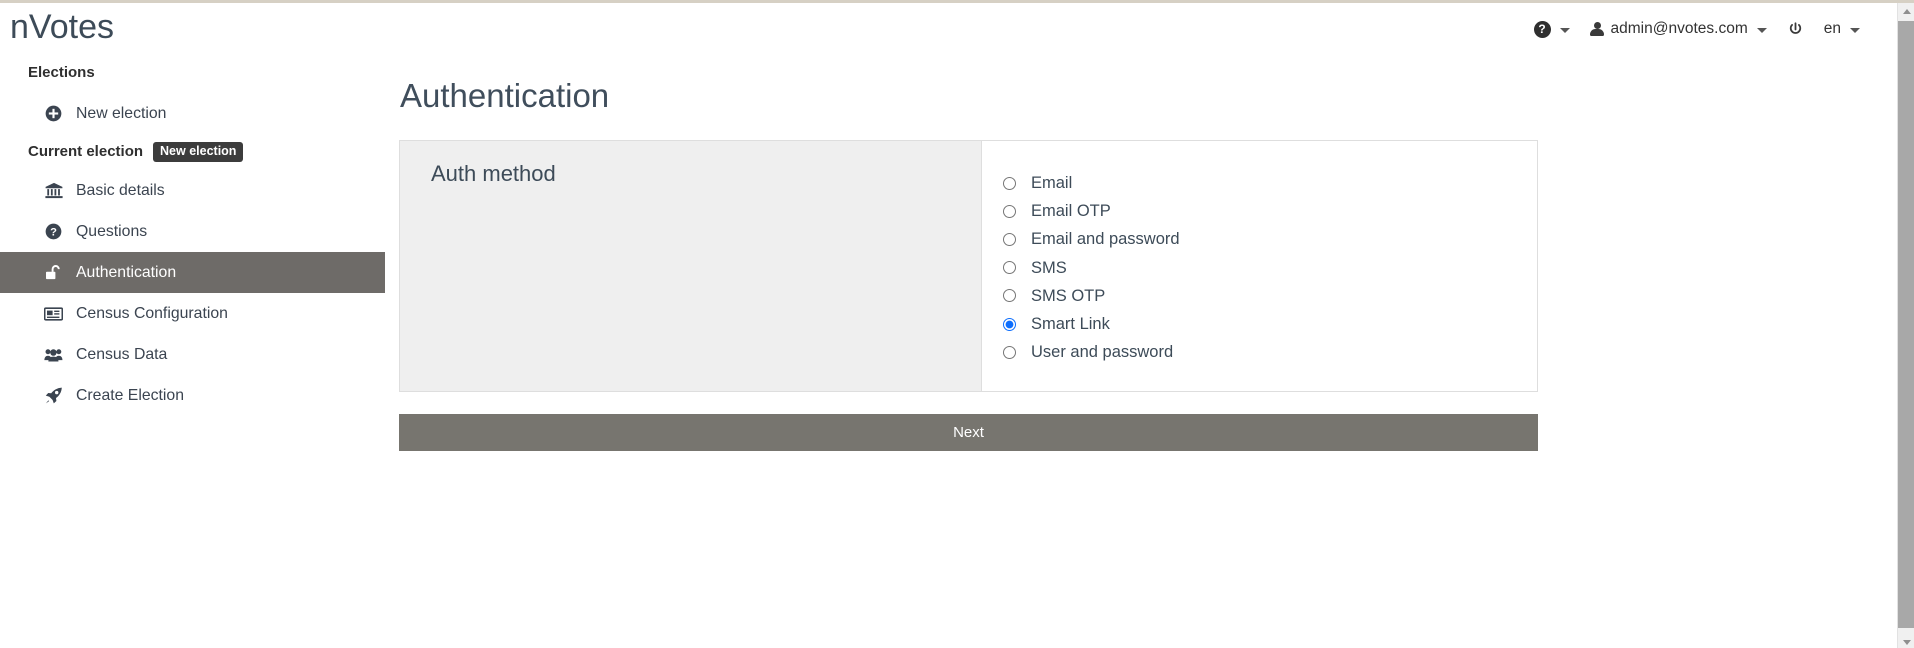 The image size is (1914, 648). Describe the element at coordinates (1259, 183) in the screenshot. I see `radio-option-email: Email` at that location.